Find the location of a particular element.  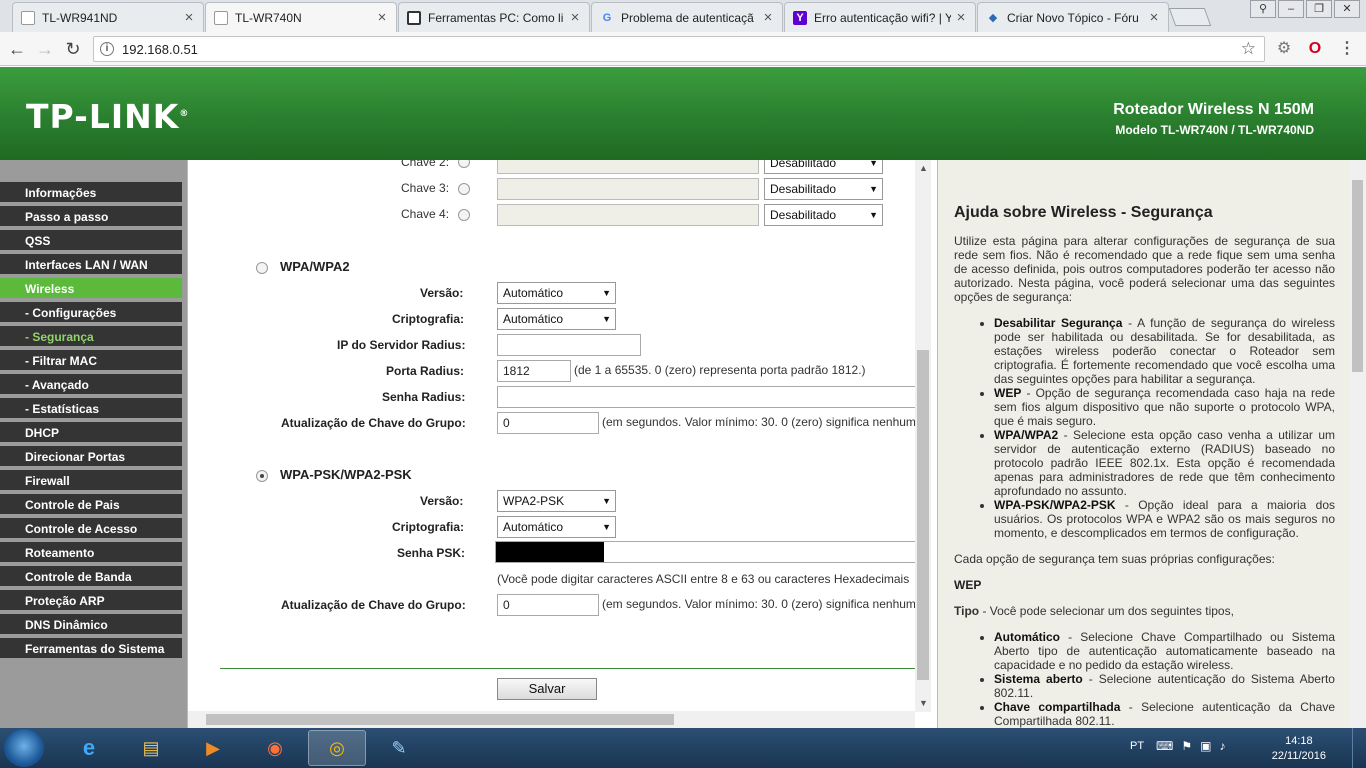

sidebar-item-firewall: Firewall is located at coordinates (91, 481).